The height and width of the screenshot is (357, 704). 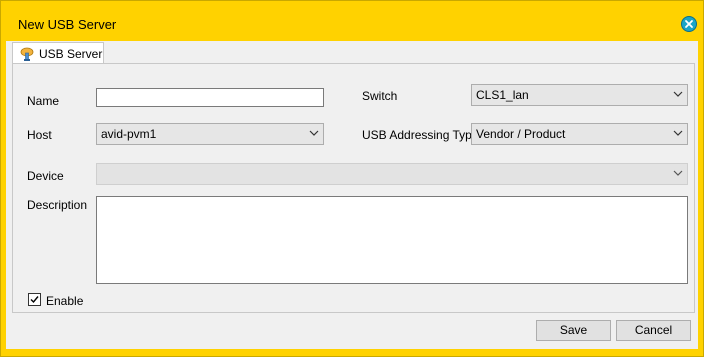 I want to click on host-label: Host, so click(x=39, y=135).